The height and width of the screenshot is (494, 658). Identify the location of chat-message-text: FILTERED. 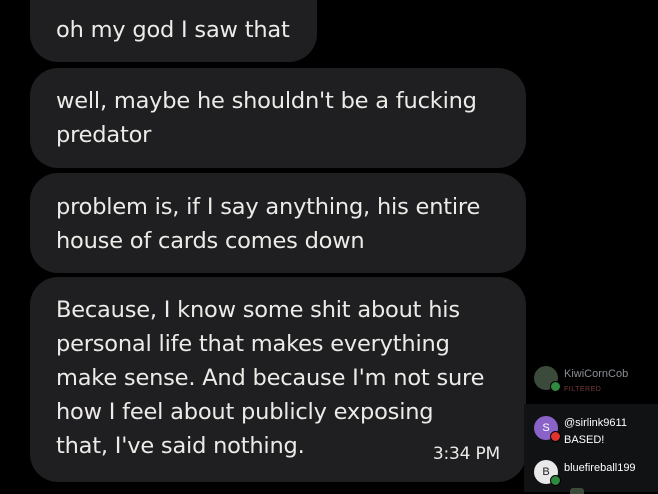
(583, 389).